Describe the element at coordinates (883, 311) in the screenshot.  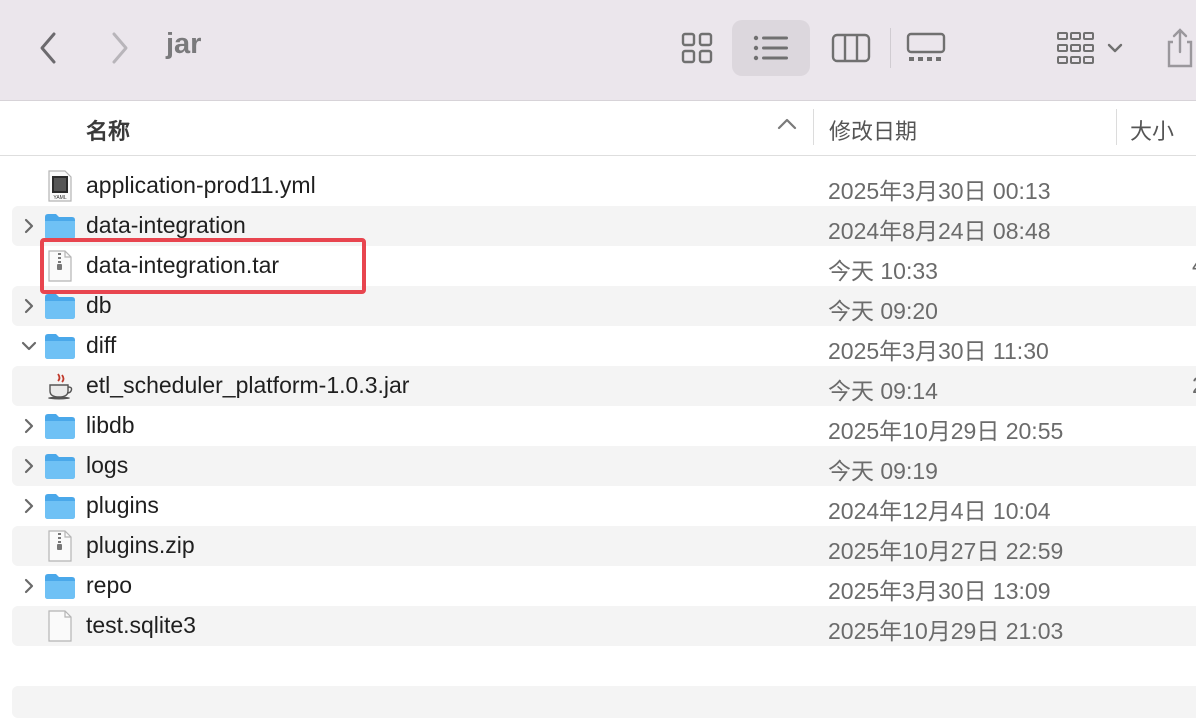
I see `file-date: 今天 09:20` at that location.